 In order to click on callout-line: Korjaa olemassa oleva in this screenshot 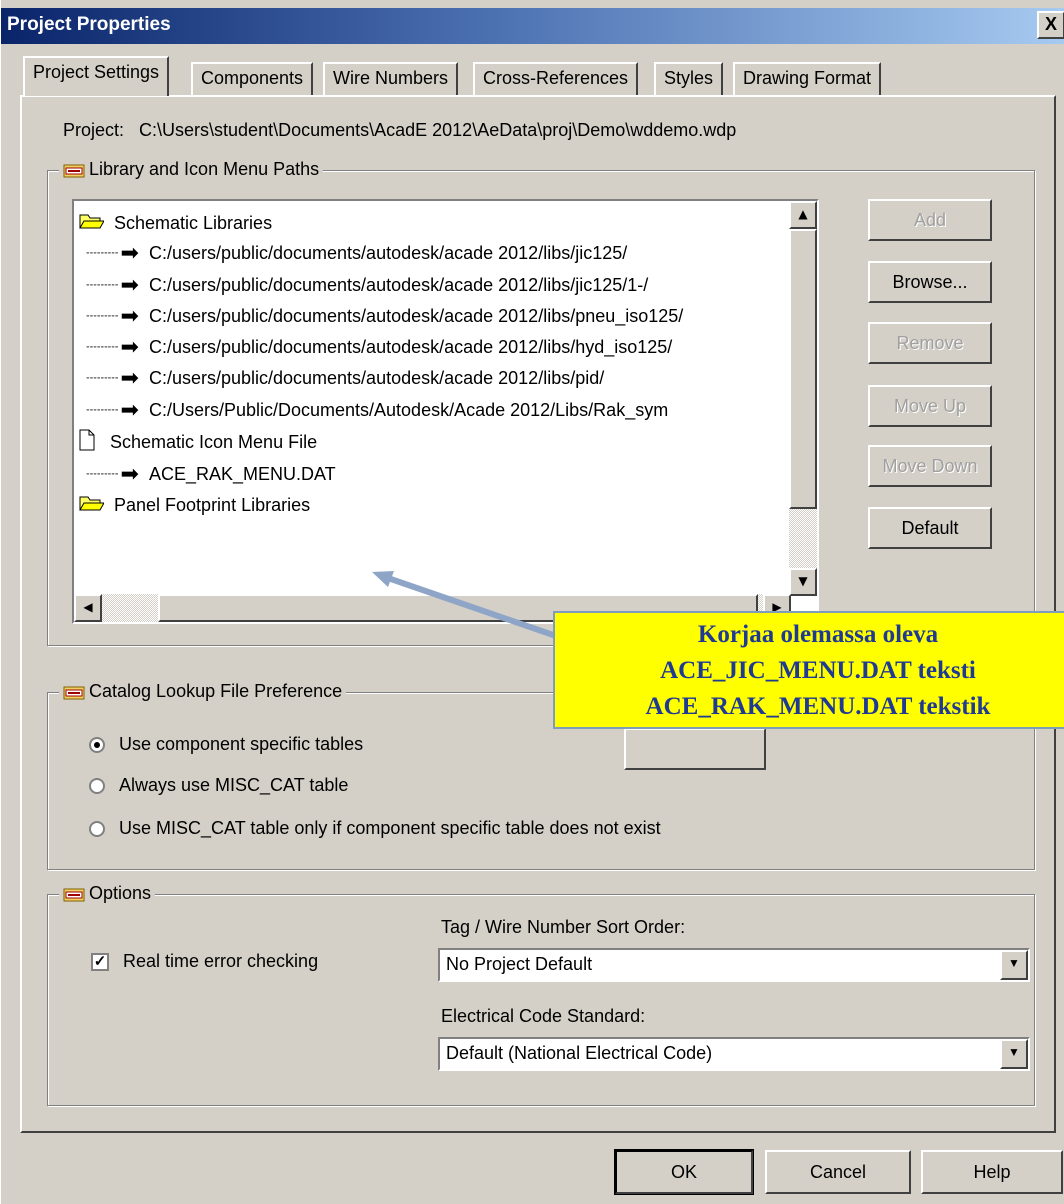, I will do `click(818, 634)`.